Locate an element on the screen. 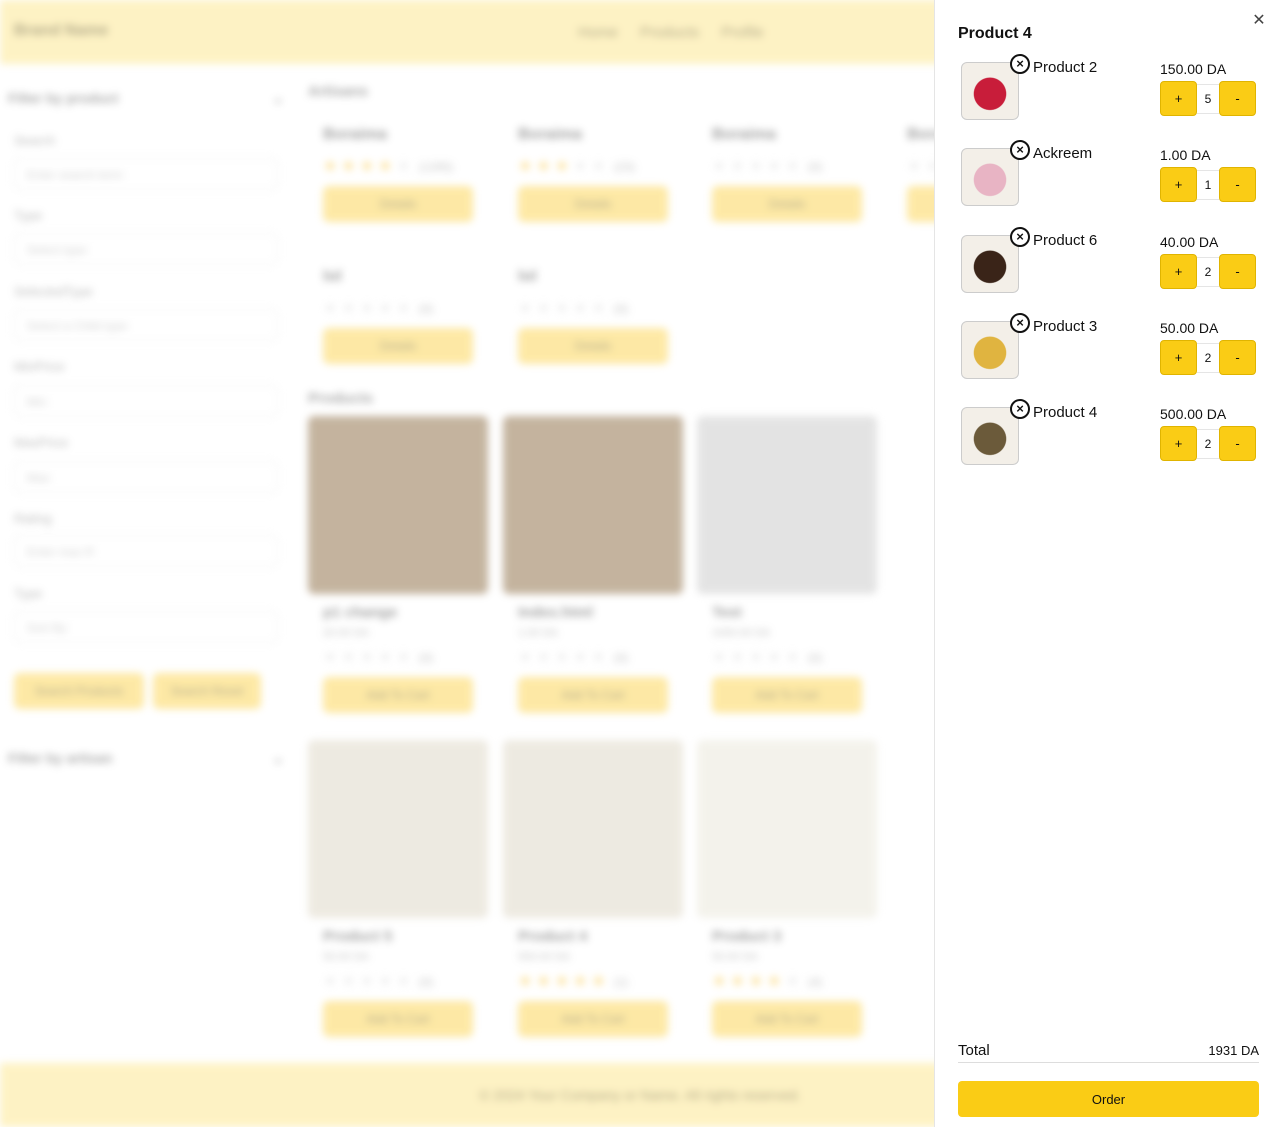 The image size is (1280, 1127). max-price-input: Max is located at coordinates (146, 477).